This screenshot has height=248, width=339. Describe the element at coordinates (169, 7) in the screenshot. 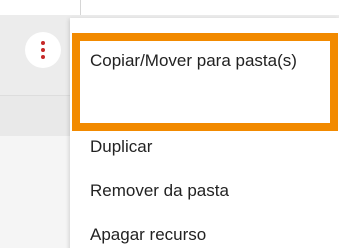

I see `page-top-bar` at that location.